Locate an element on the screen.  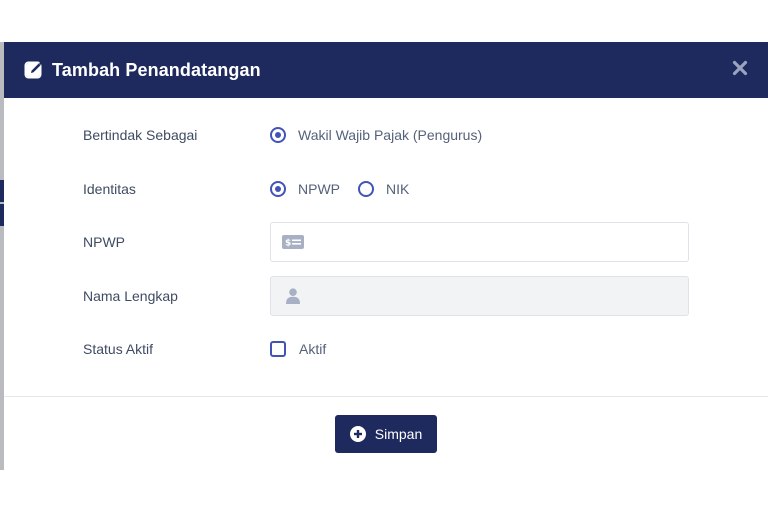
npwp-row: NPWP $ is located at coordinates (386, 242).